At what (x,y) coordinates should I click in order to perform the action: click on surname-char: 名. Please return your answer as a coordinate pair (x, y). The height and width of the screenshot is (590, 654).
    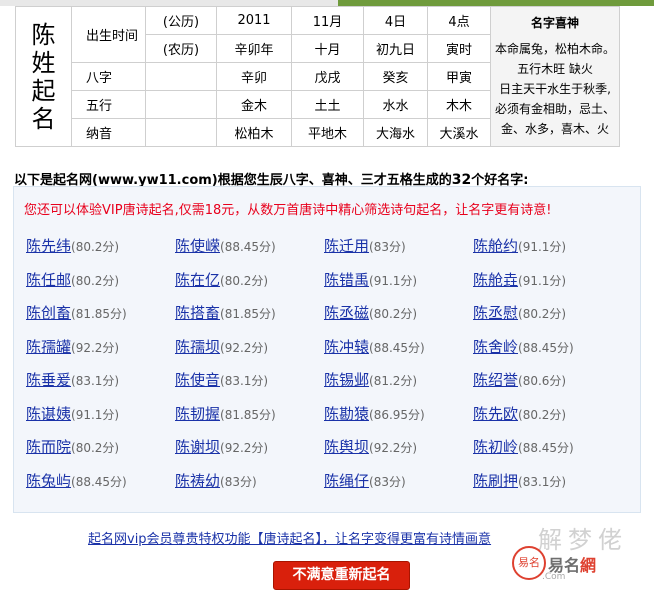
    Looking at the image, I should click on (43, 118).